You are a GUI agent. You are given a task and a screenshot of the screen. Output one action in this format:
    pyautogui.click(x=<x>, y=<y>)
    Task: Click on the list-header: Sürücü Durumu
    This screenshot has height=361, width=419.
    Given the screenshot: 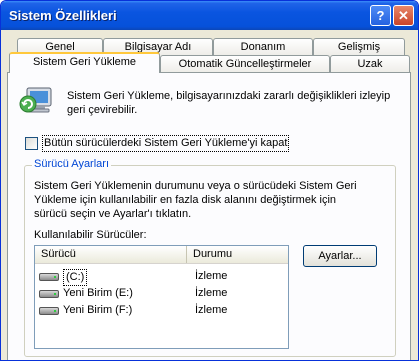 What is the action you would take?
    pyautogui.click(x=161, y=255)
    